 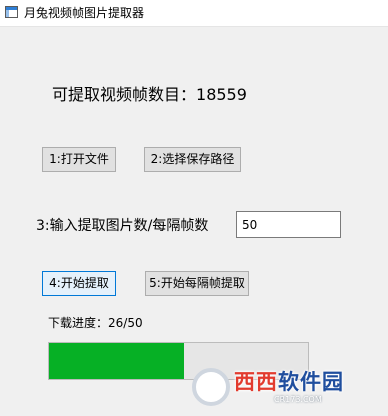 I want to click on watermark-logo: 西西软件园 CR173.COM, so click(x=287, y=388).